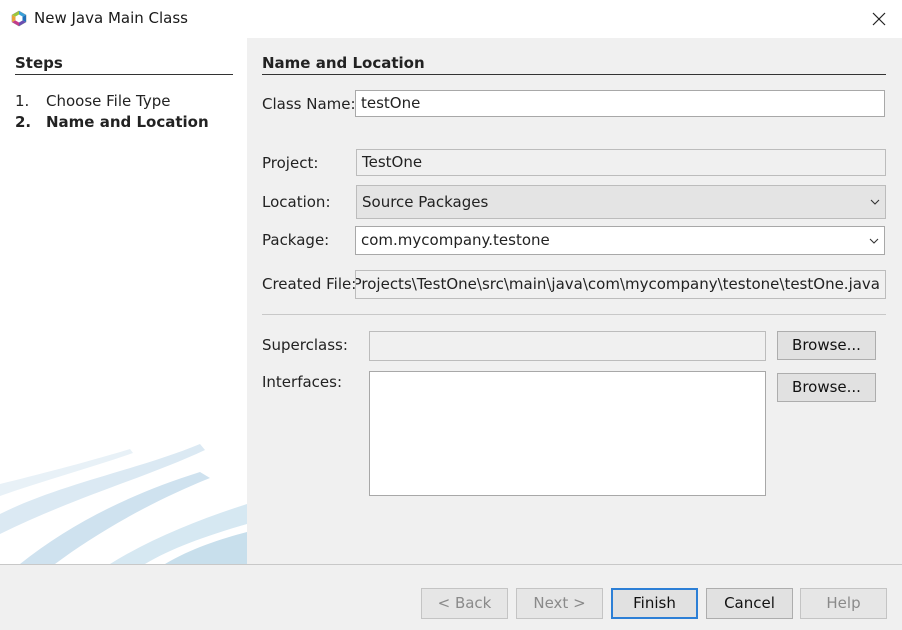  I want to click on section-heading: Name and Location, so click(574, 64).